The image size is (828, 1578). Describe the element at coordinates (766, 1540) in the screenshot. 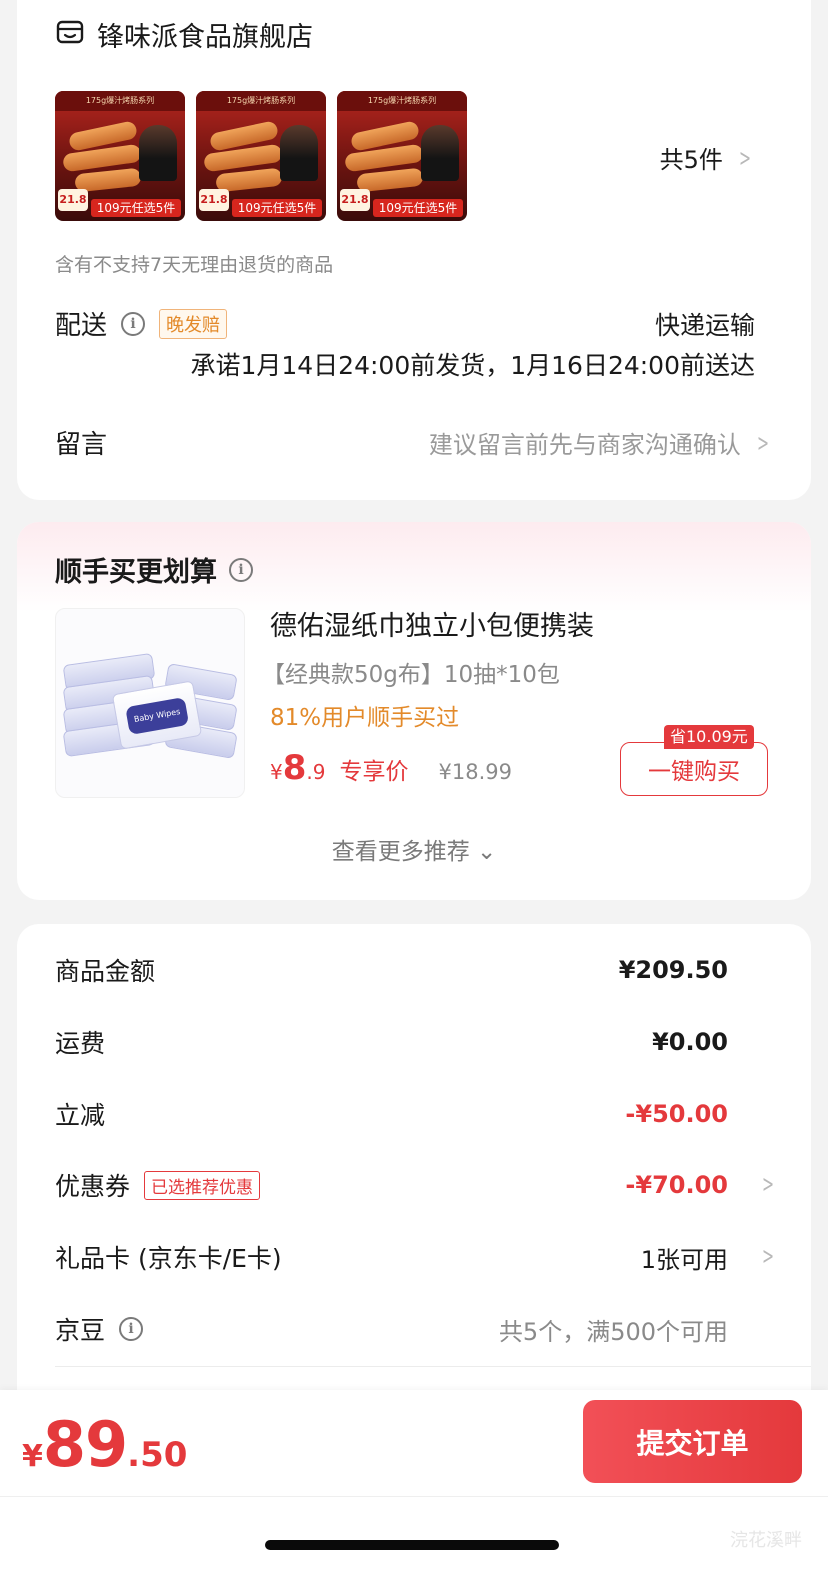

I see `watermark: 浣花溪畔` at that location.